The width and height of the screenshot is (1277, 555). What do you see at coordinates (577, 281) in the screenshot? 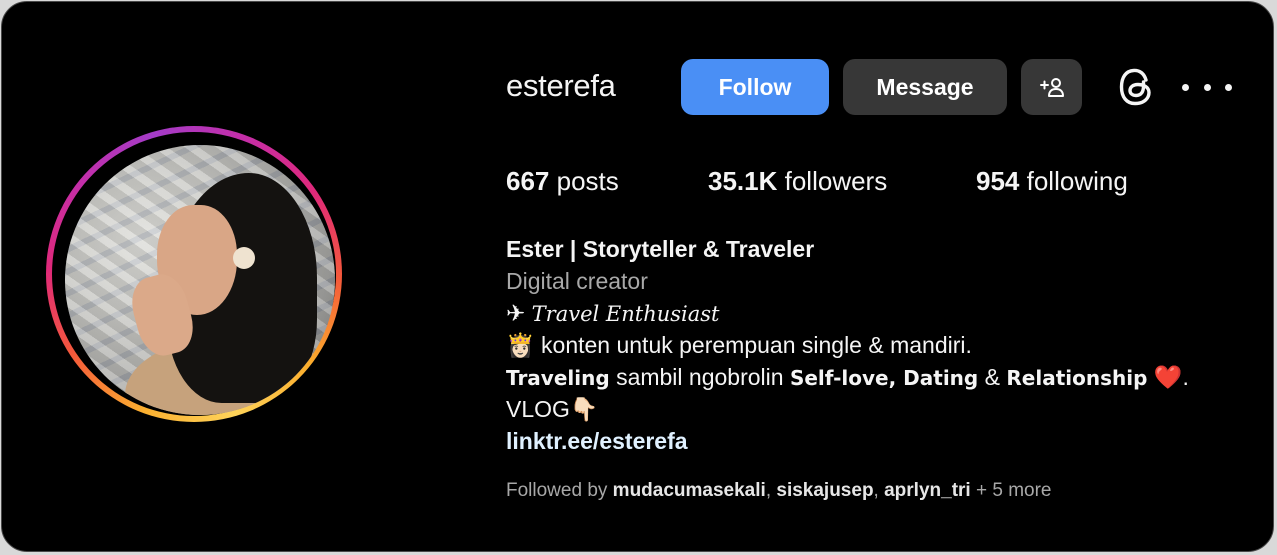
I see `bio-category: Digital creator` at bounding box center [577, 281].